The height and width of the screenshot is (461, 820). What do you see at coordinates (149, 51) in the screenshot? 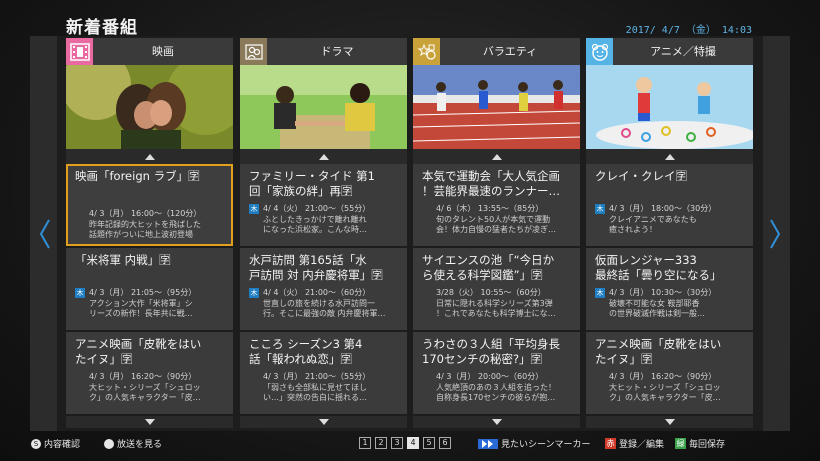
I see `column-header: 映画` at bounding box center [149, 51].